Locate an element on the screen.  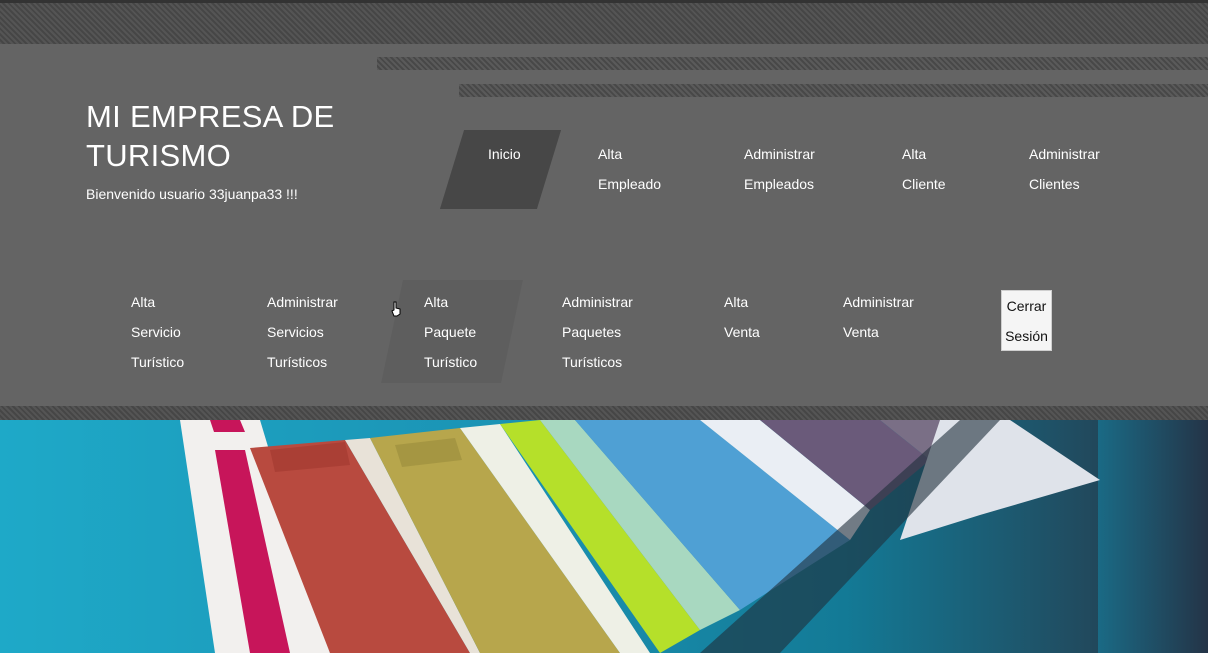
nav-alta-servicio-turistico: Alta Servicio Turístico is located at coordinates (157, 332).